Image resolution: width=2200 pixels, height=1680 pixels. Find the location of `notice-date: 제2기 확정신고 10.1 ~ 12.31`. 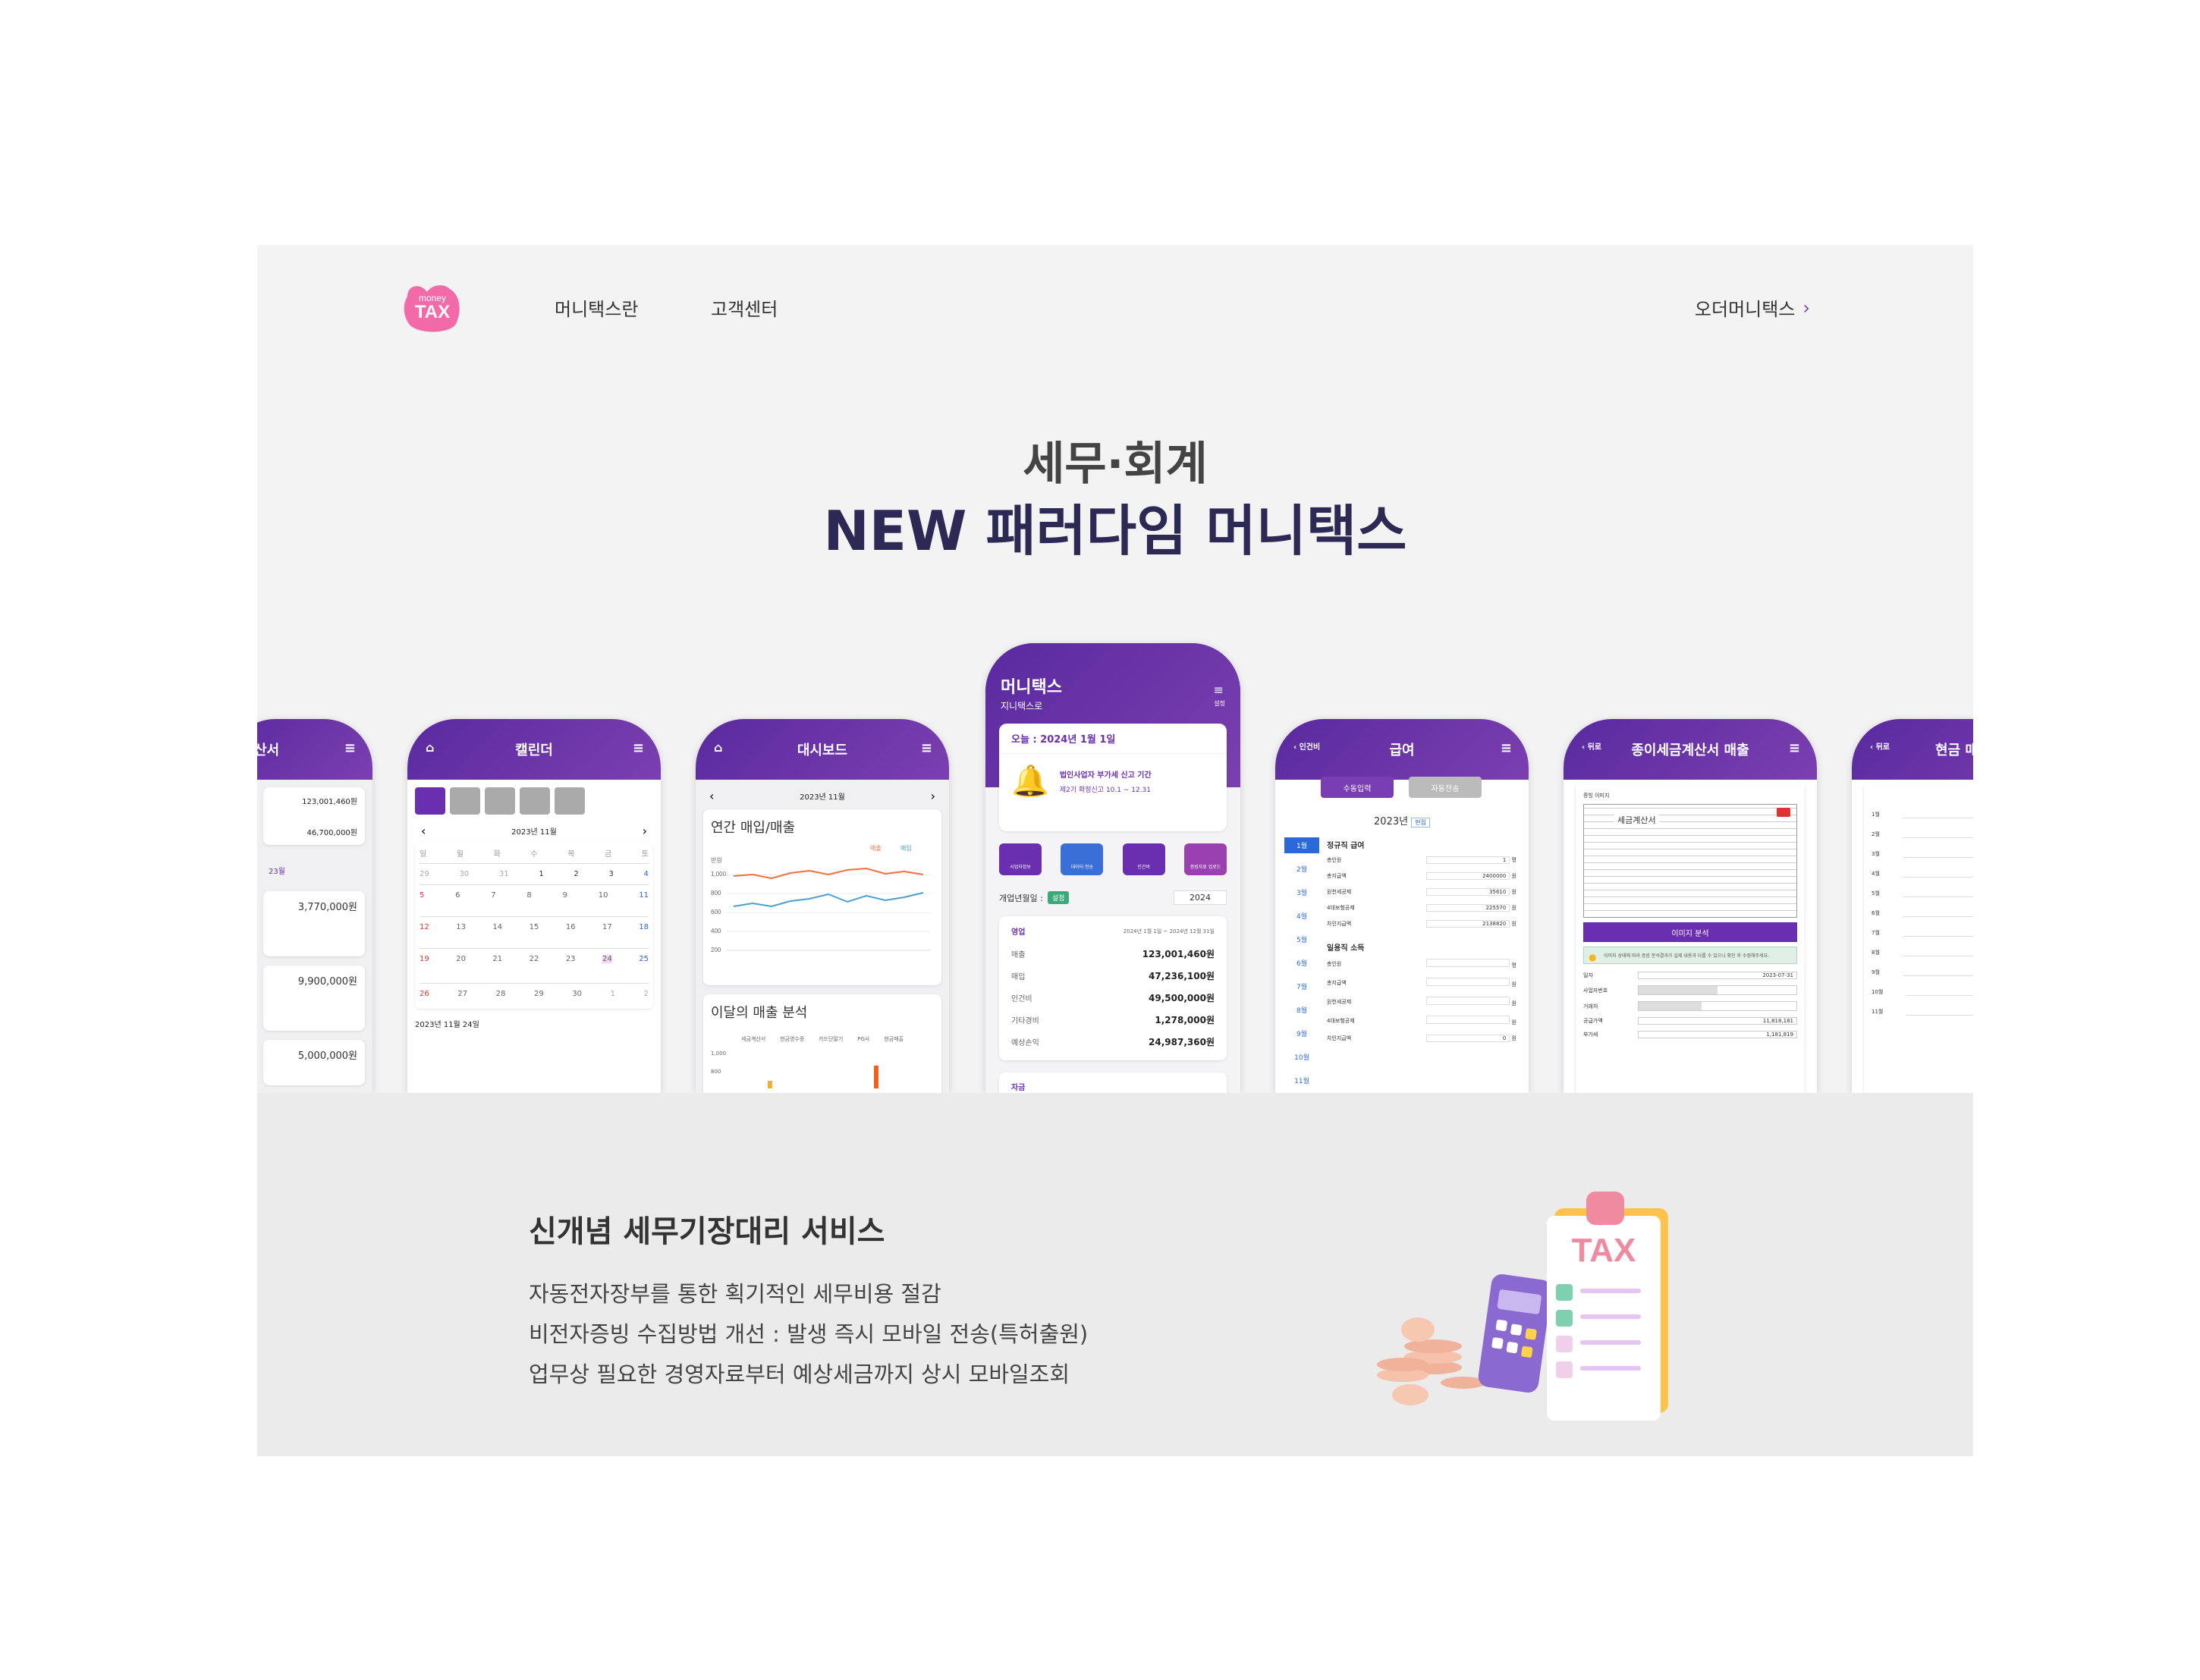

notice-date: 제2기 확정신고 10.1 ~ 12.31 is located at coordinates (1105, 790).